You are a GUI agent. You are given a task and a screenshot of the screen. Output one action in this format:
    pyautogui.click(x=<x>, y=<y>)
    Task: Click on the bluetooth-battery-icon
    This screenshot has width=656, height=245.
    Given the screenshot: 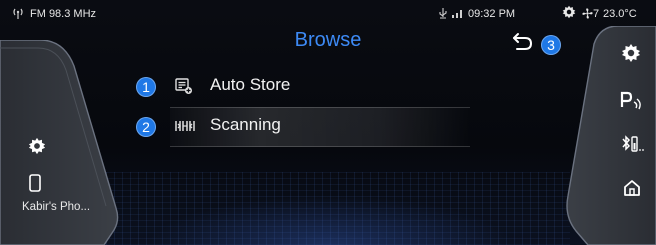 What is the action you would take?
    pyautogui.click(x=633, y=144)
    